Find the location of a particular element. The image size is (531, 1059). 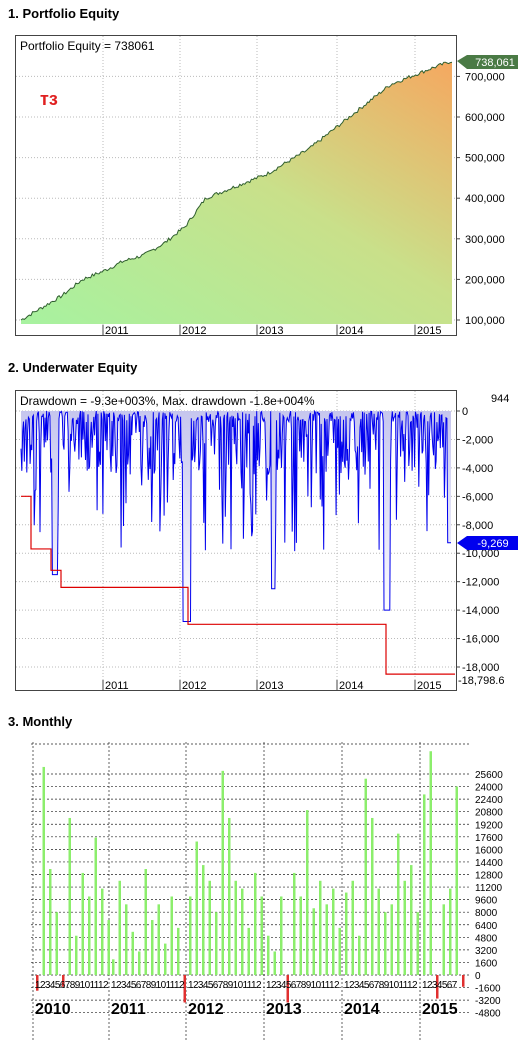

underwater-y-tick-label: -8,000 is located at coordinates (477, 526).